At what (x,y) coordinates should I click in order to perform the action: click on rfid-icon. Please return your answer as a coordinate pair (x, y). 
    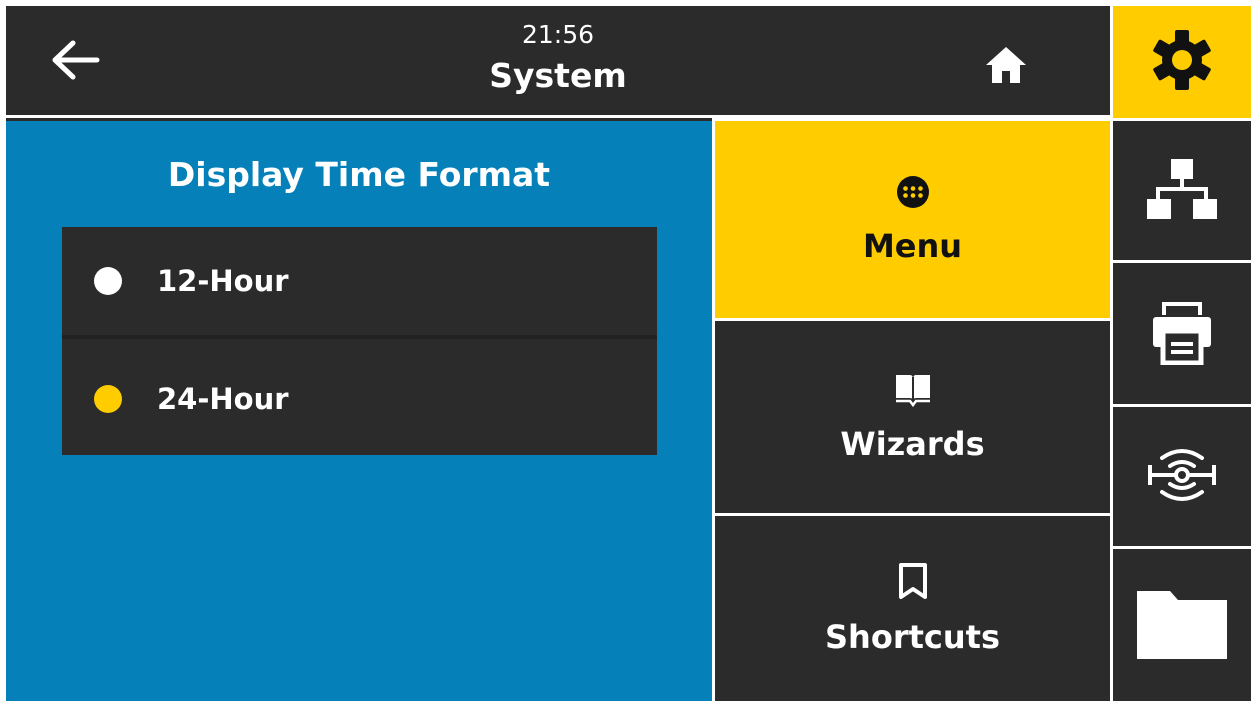
    Looking at the image, I should click on (1182, 477).